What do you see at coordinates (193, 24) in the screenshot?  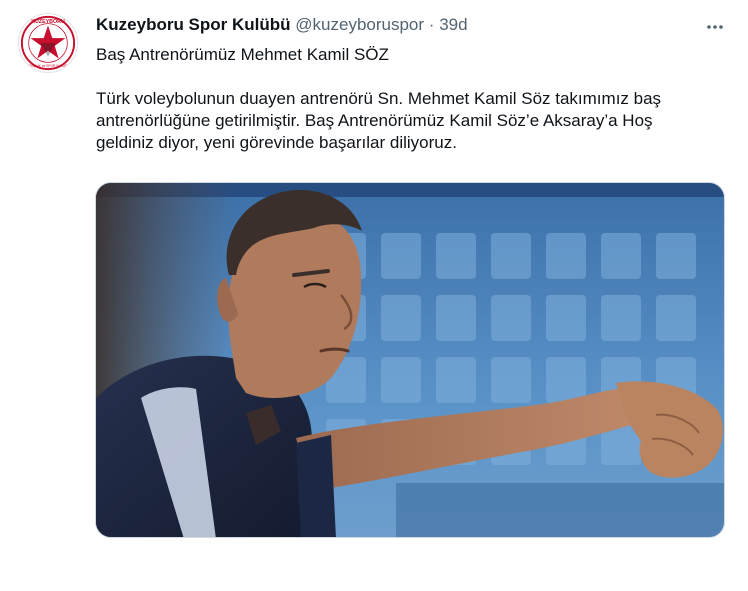 I see `display-name: Kuzeyboru Spor Kulübü` at bounding box center [193, 24].